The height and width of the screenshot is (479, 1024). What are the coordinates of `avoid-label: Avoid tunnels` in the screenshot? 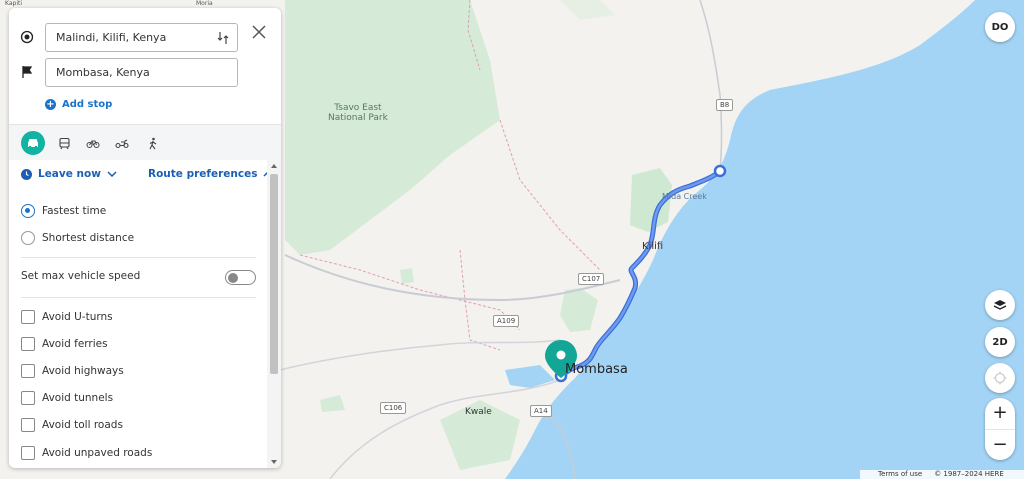 It's located at (78, 398).